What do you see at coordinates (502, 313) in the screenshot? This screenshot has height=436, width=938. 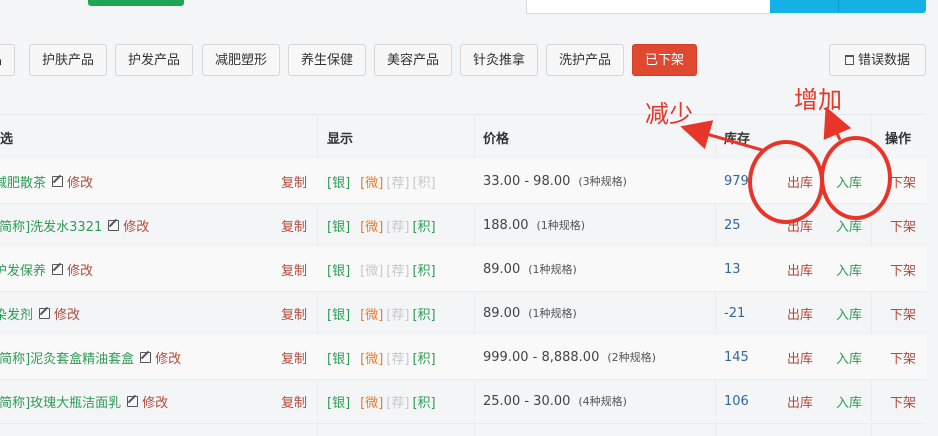 I see `price-value: 89.00` at bounding box center [502, 313].